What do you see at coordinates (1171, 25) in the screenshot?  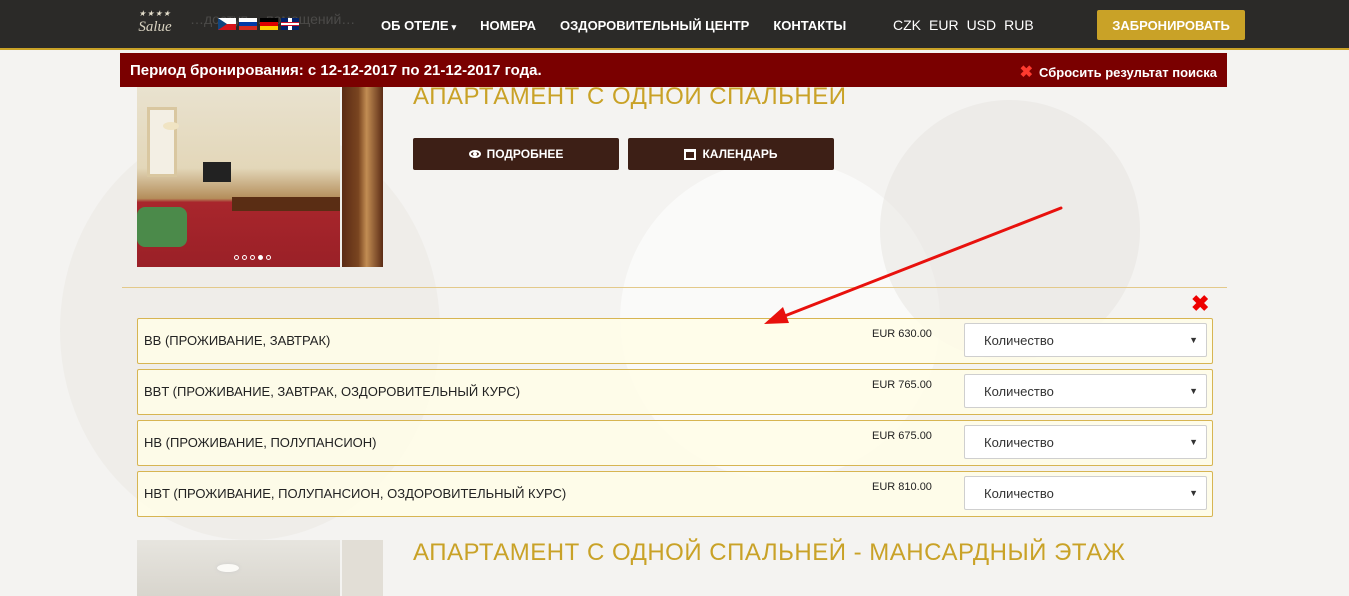 I see `book-button: ЗАБРОНИРОВАТЬ` at bounding box center [1171, 25].